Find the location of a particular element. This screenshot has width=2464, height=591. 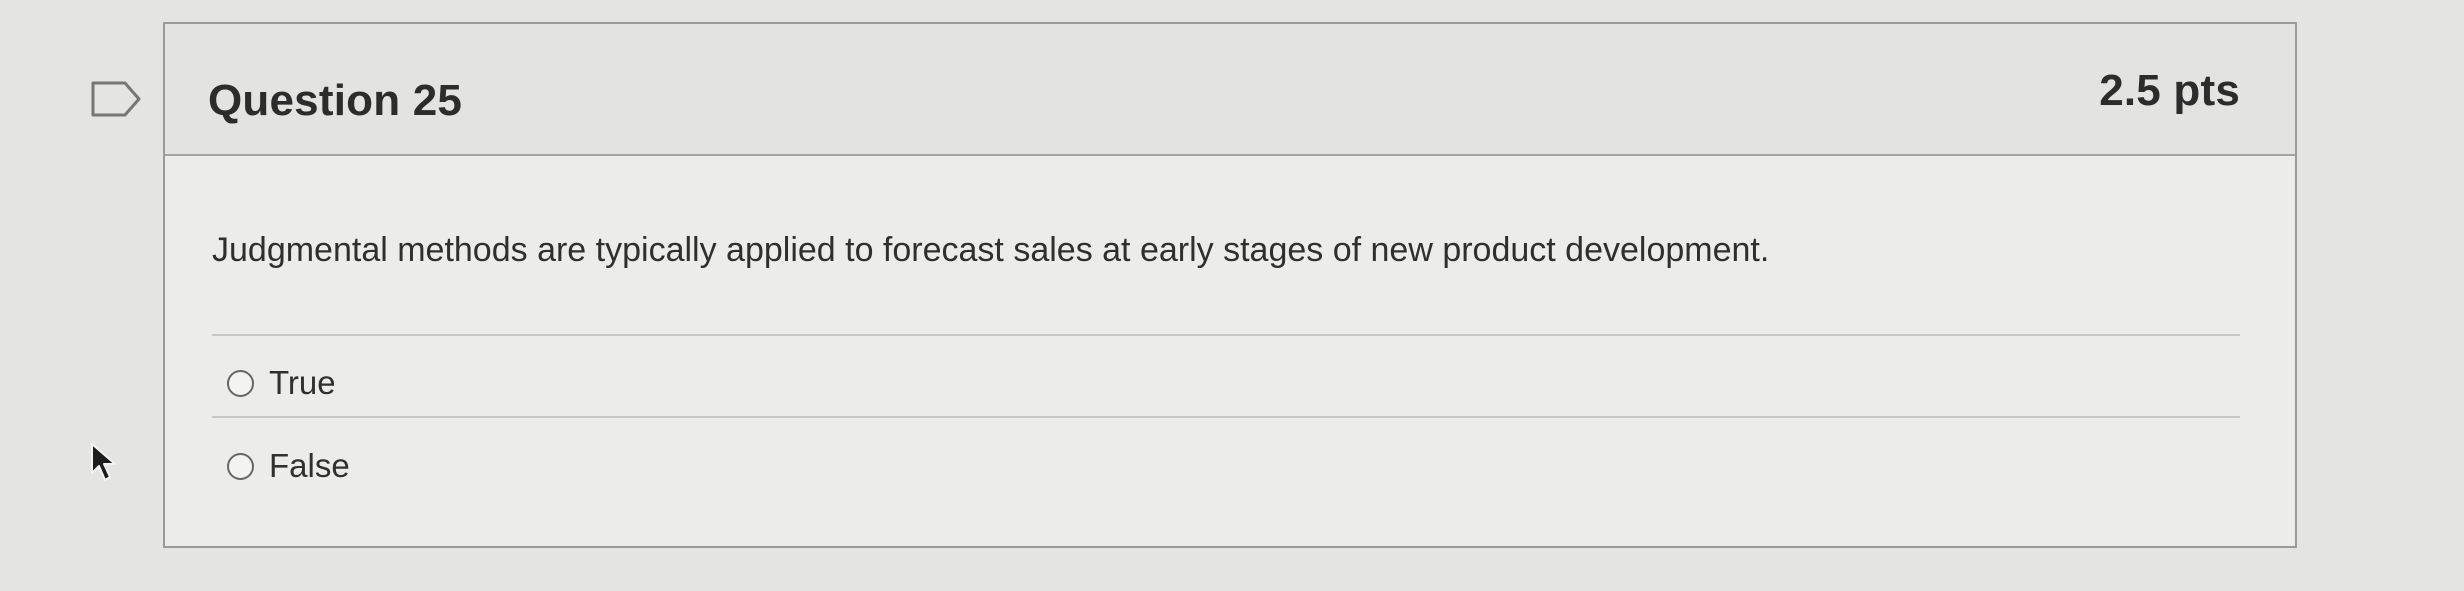

answer-option-false: False is located at coordinates (288, 466).